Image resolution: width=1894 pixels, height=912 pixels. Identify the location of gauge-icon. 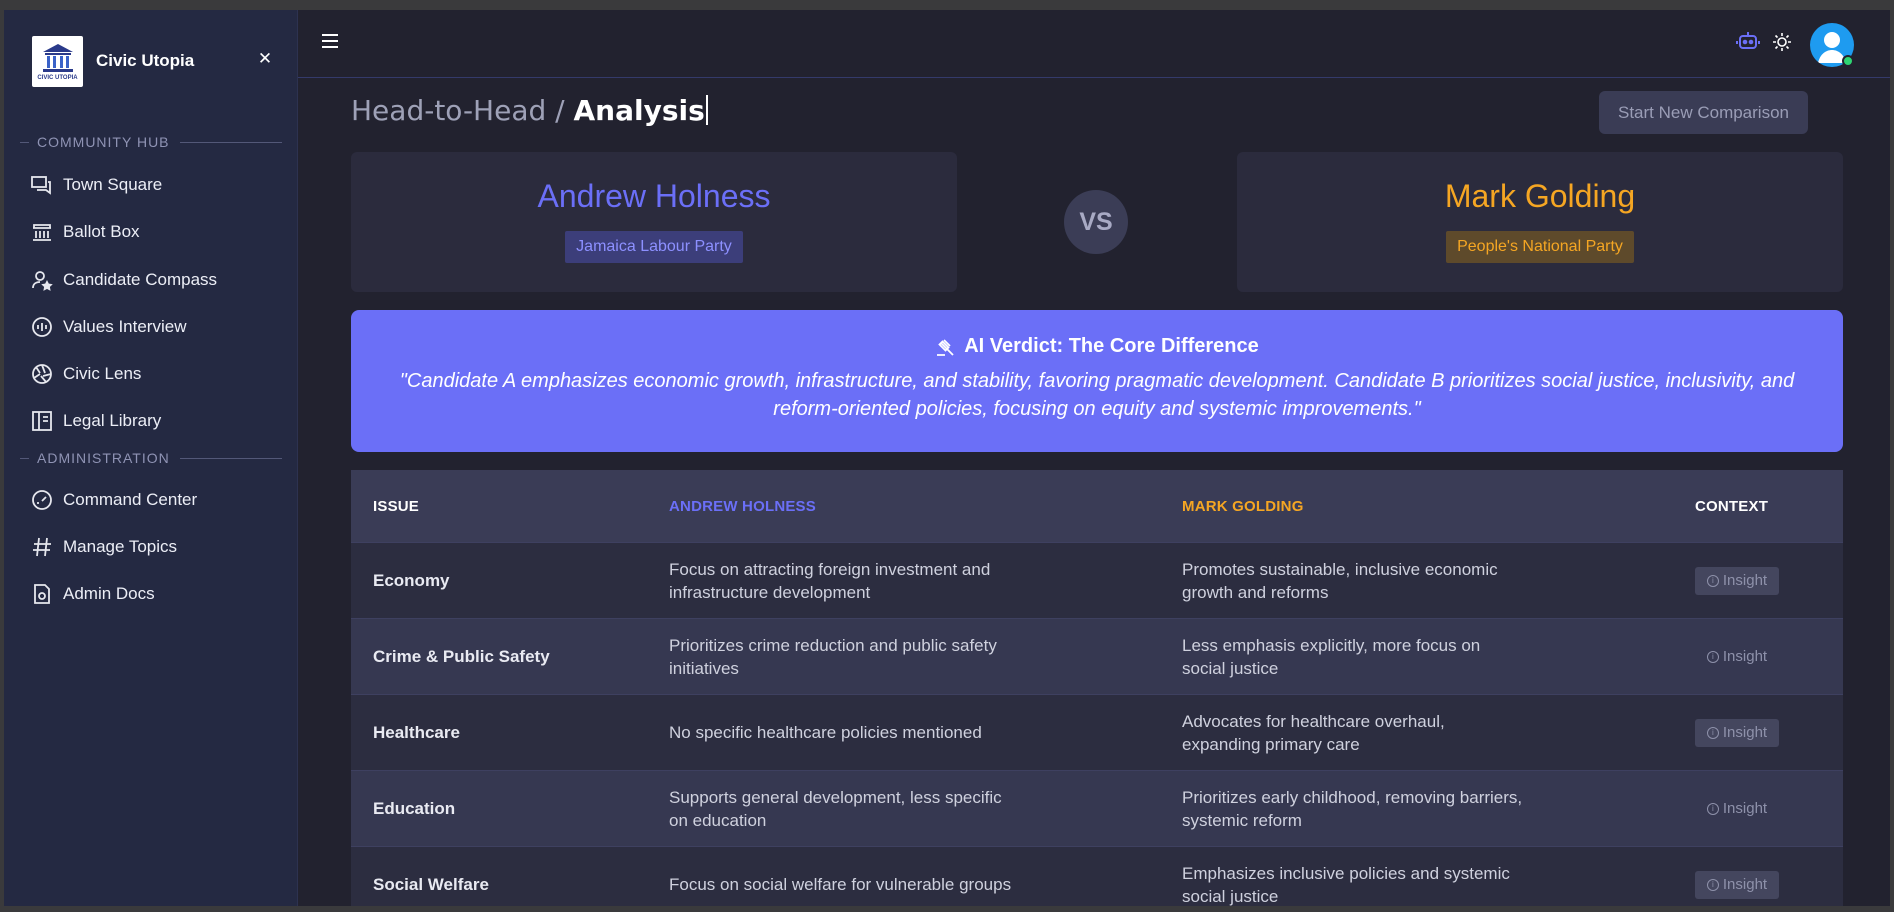
(42, 500).